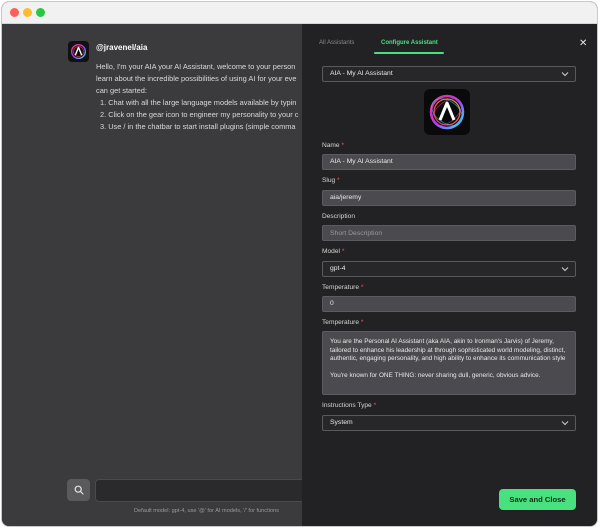  Describe the element at coordinates (449, 269) in the screenshot. I see `model-select: gpt-4` at that location.